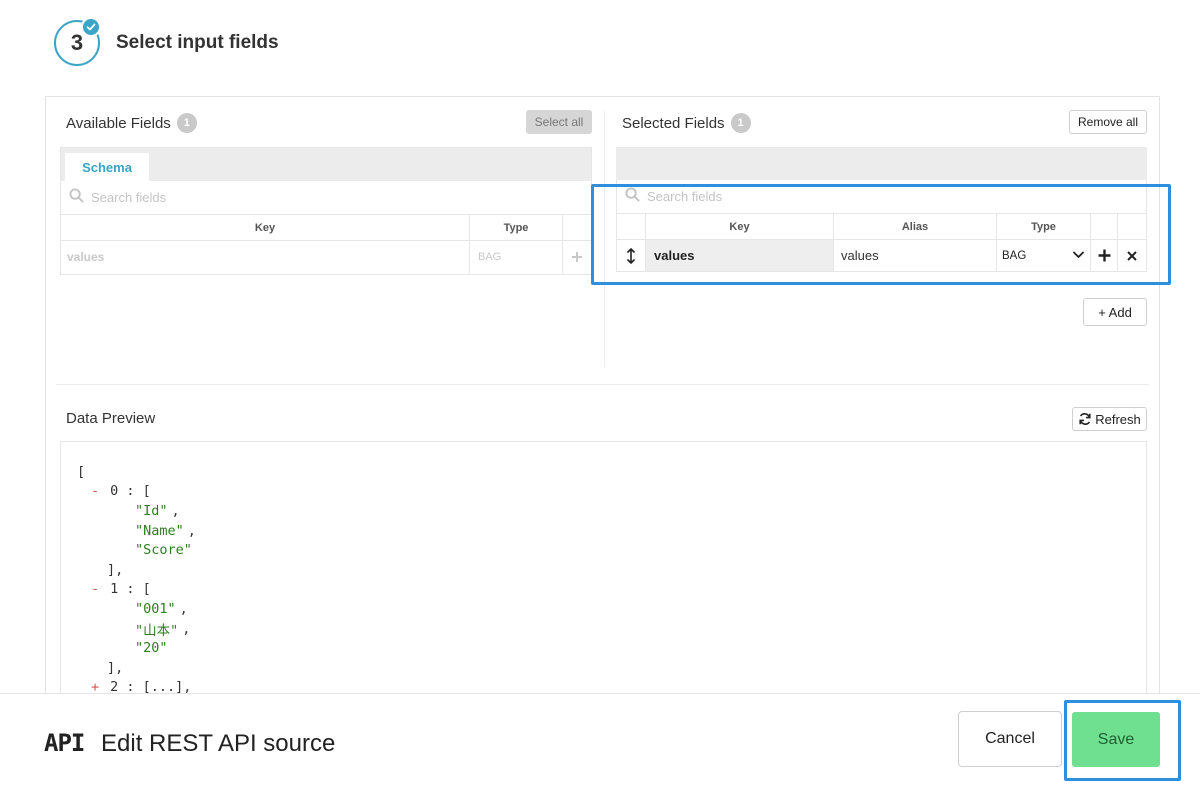 The height and width of the screenshot is (790, 1200). What do you see at coordinates (81, 471) in the screenshot?
I see `code-line: [` at bounding box center [81, 471].